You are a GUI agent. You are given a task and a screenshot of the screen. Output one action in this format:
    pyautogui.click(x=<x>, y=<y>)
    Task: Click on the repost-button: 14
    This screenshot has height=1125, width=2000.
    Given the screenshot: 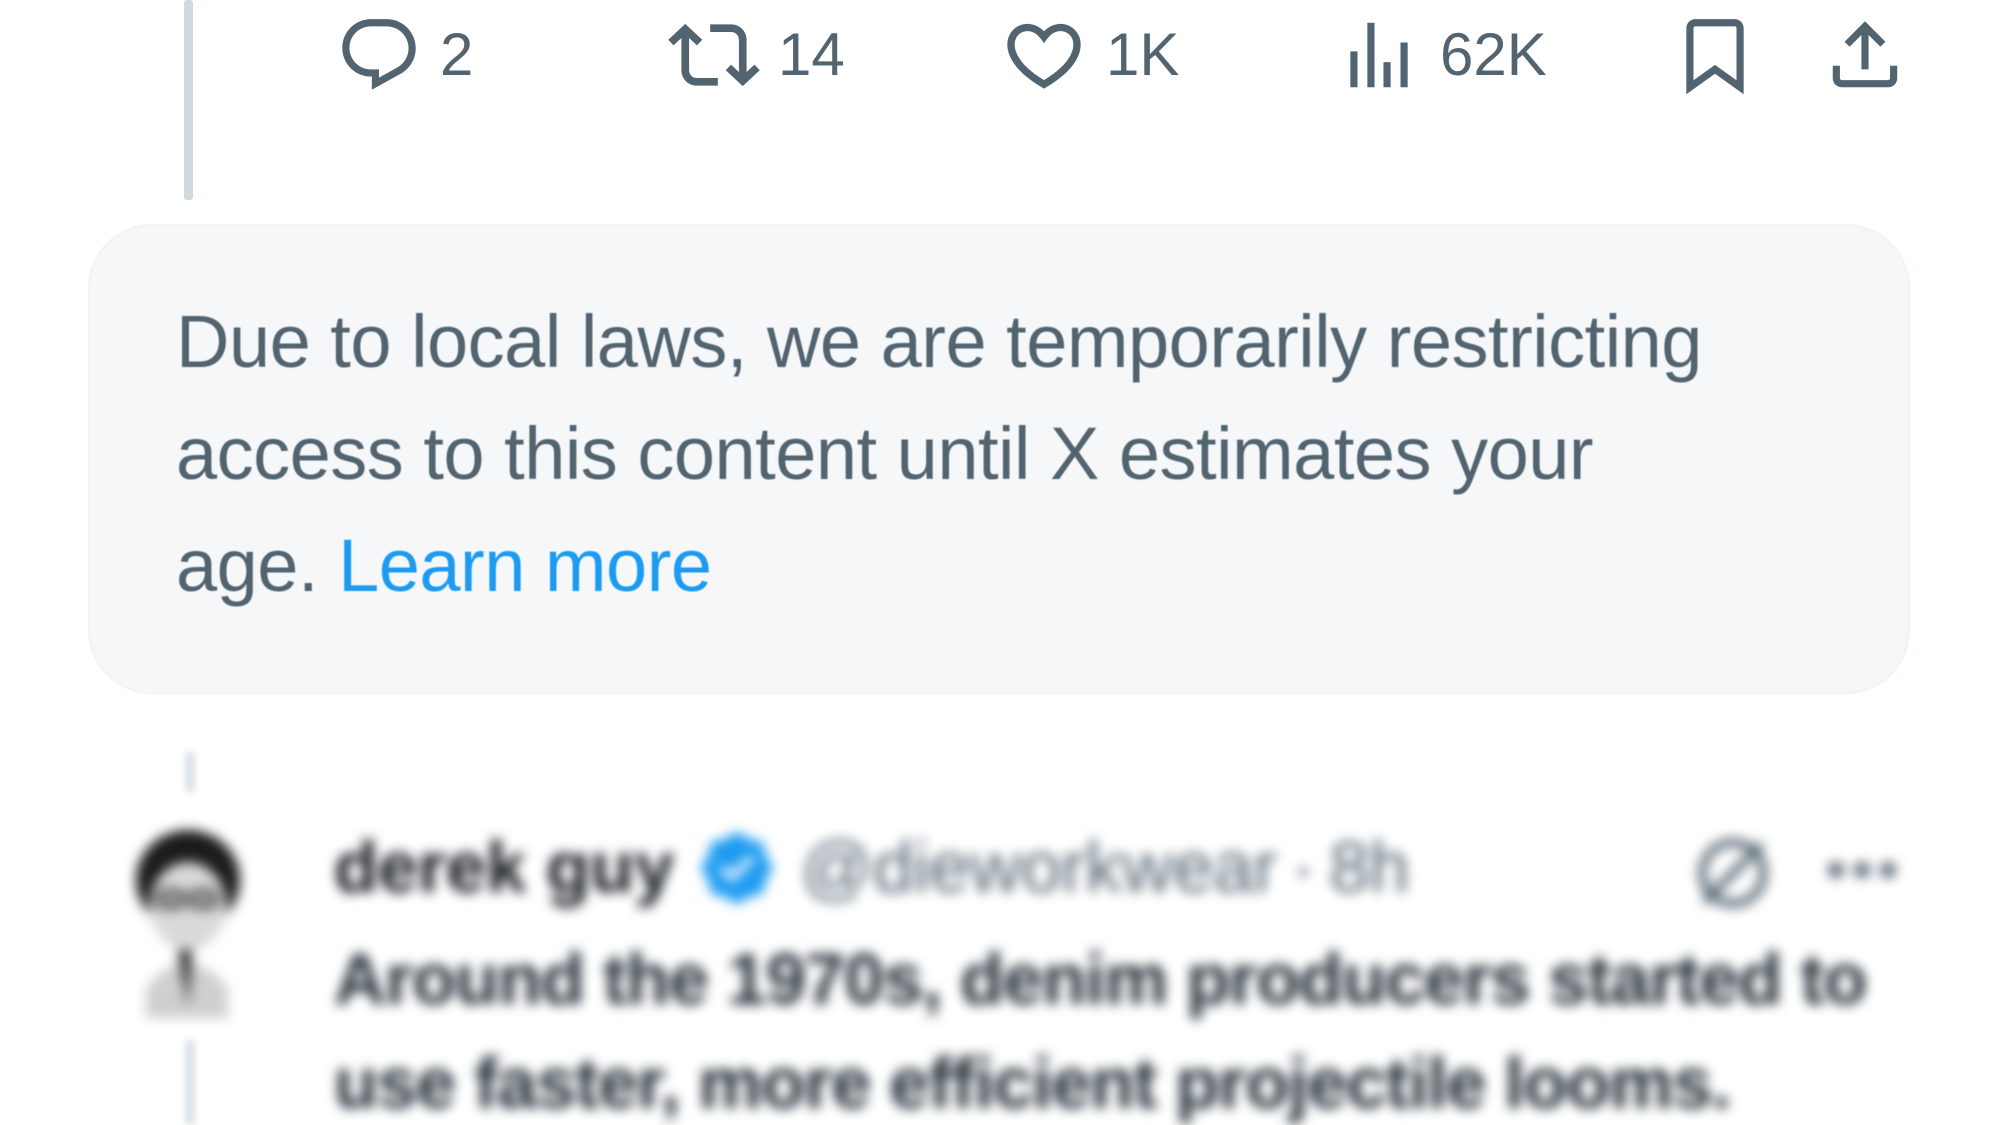 What is the action you would take?
    pyautogui.click(x=756, y=55)
    